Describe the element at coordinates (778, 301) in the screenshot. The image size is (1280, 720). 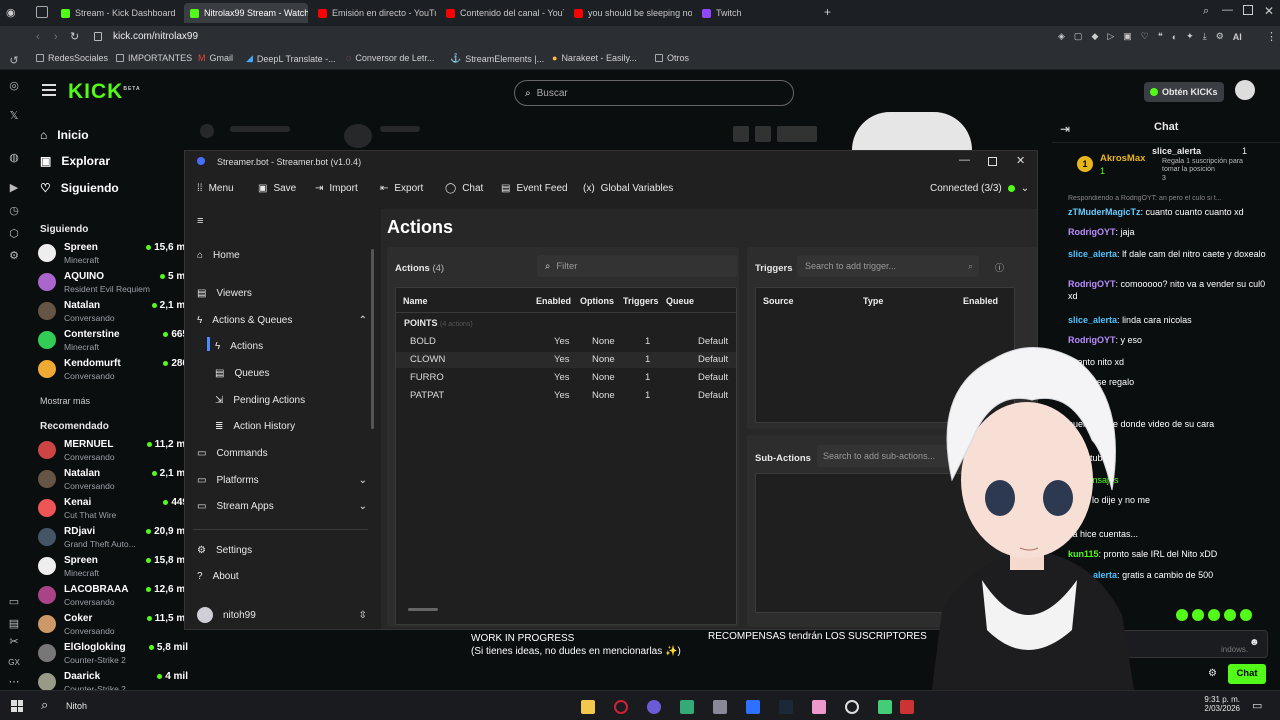
I see `column-header-source: Source` at that location.